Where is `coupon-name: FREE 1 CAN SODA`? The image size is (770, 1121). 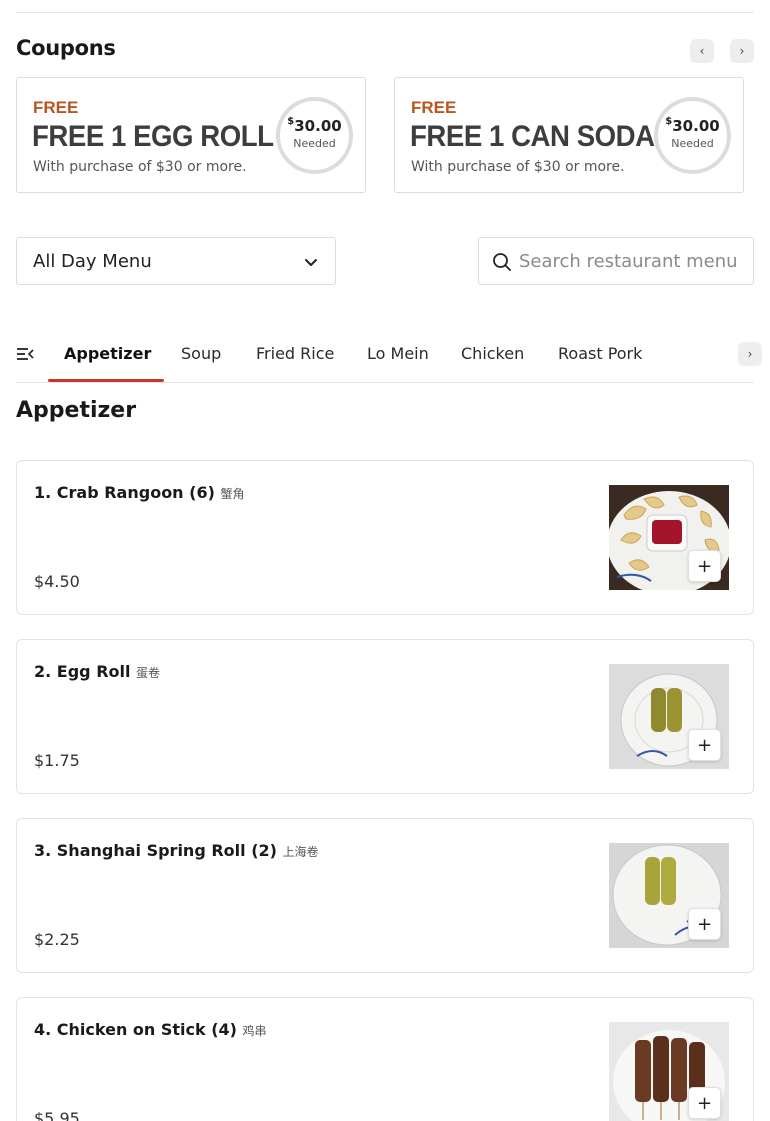
coupon-name: FREE 1 CAN SODA is located at coordinates (532, 136).